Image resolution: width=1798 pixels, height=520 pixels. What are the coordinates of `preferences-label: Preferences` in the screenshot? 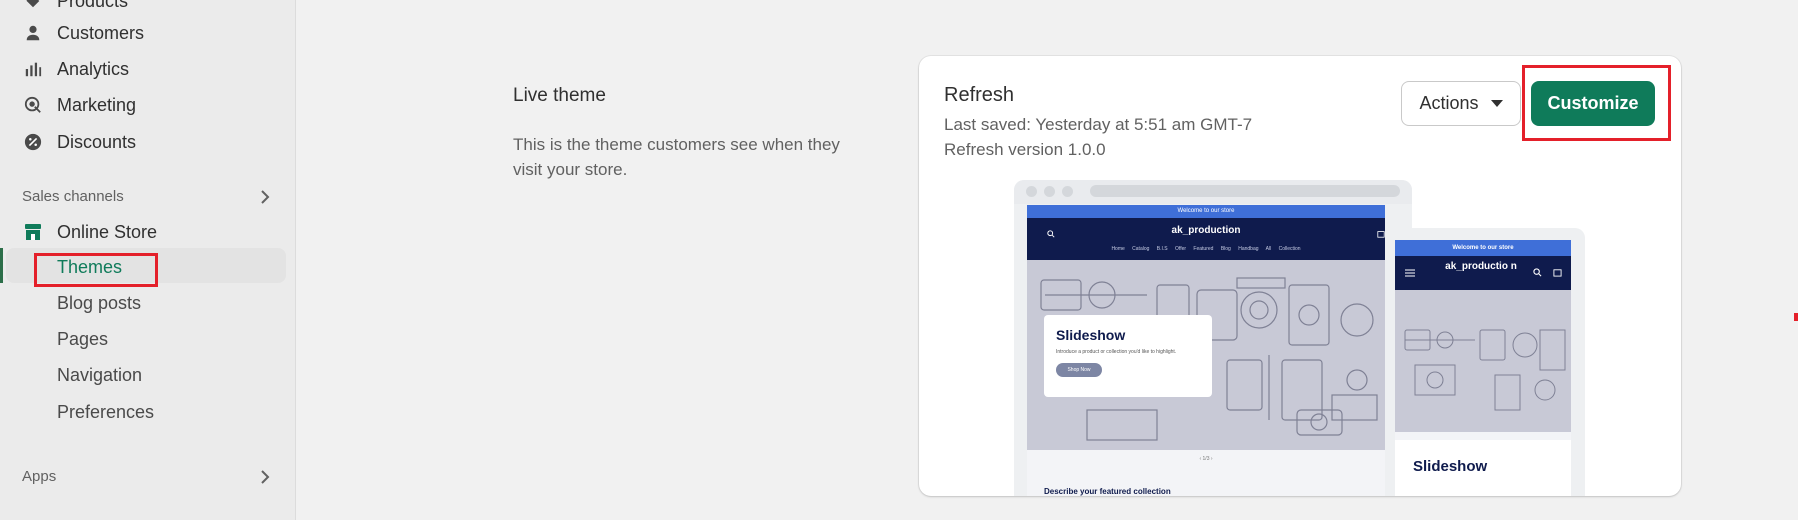 It's located at (106, 411).